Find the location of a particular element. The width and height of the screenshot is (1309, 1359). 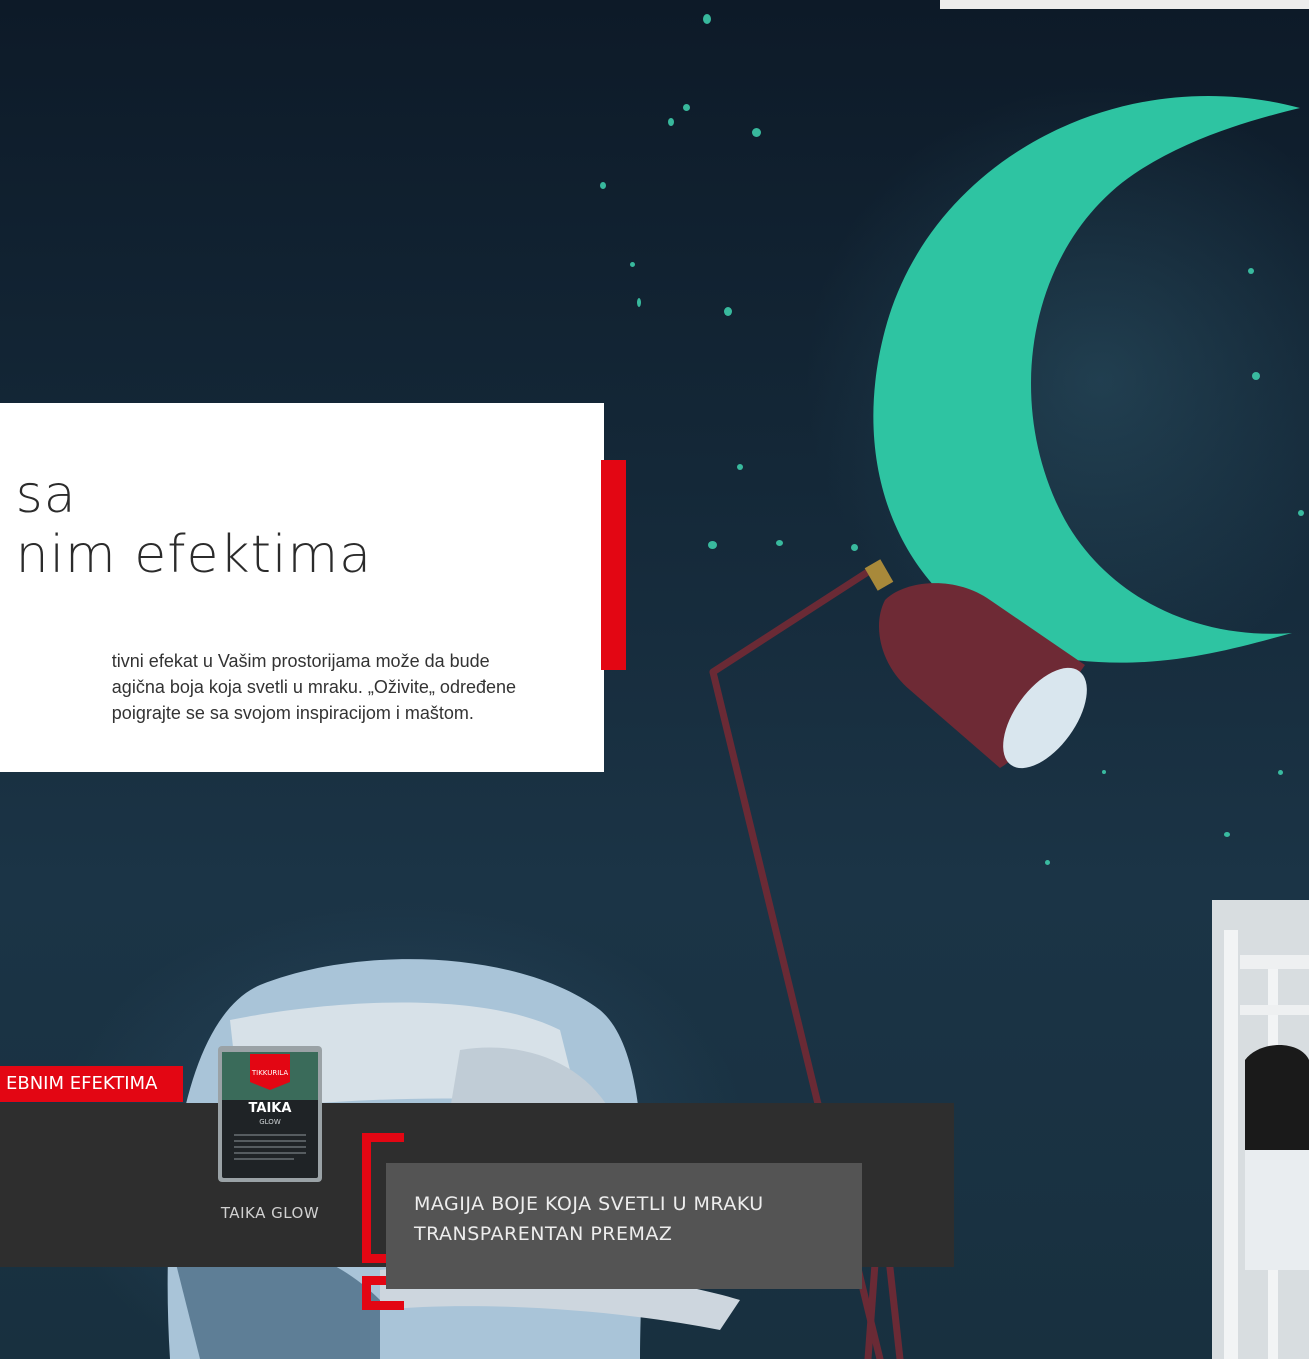

title-line-1: sa is located at coordinates (46, 495).